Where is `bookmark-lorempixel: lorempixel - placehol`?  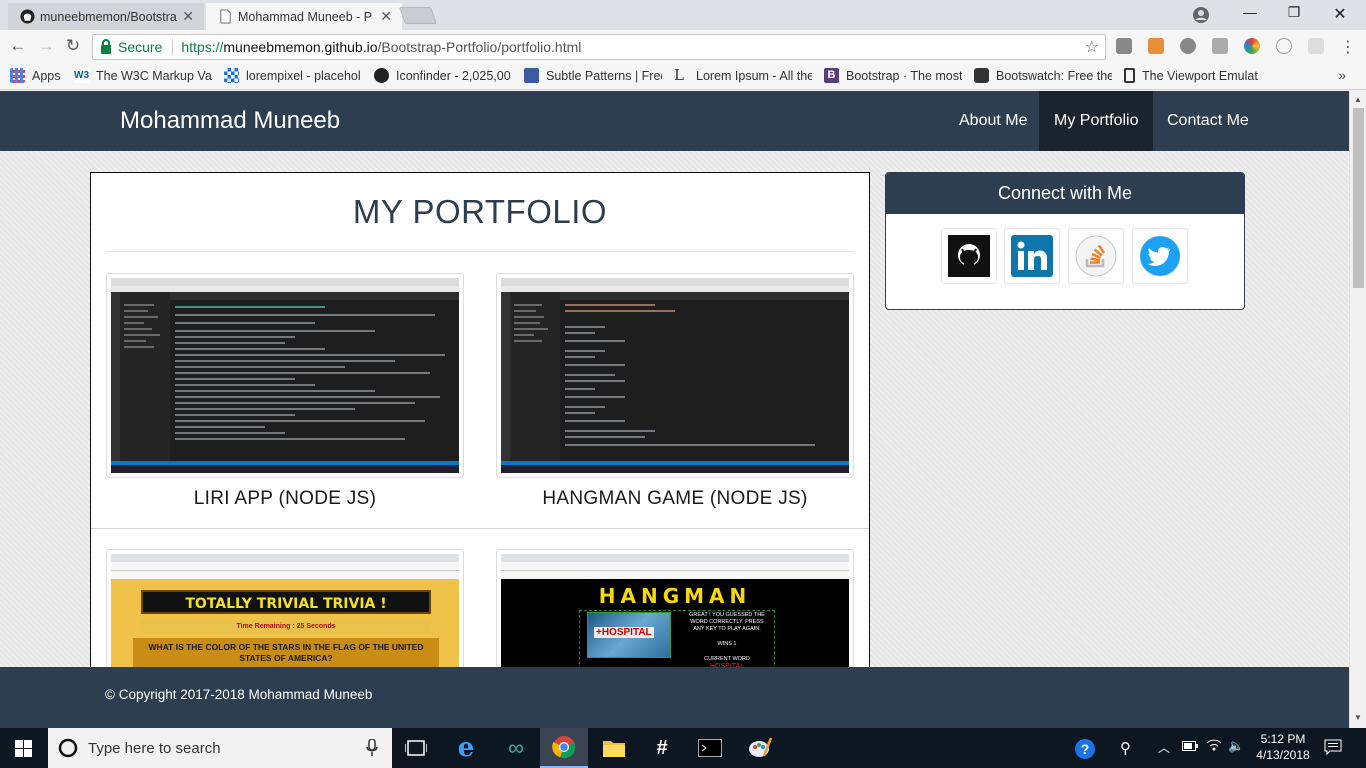 bookmark-lorempixel: lorempixel - placehol is located at coordinates (293, 75).